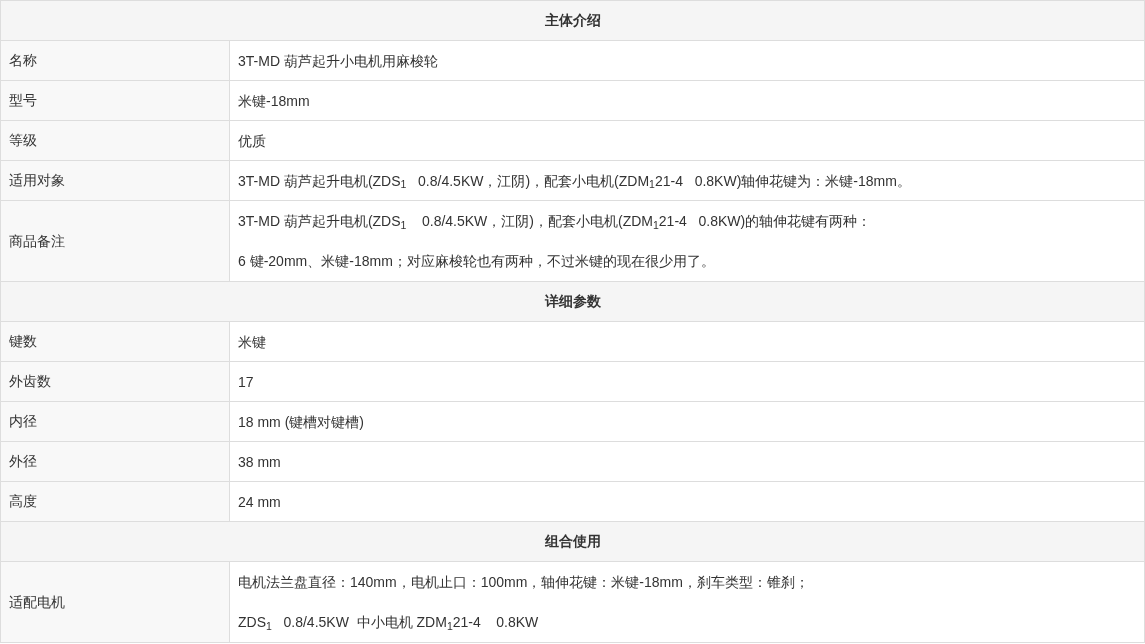  I want to click on value-text: 3T-MD 葫芦起升电机(ZDS$_{1}$ 0.8/4.5KW，江阴)，配套小电机(ZDM$_{1}$21-4 0.8KW)的轴伸花键有两种：, so click(555, 221).